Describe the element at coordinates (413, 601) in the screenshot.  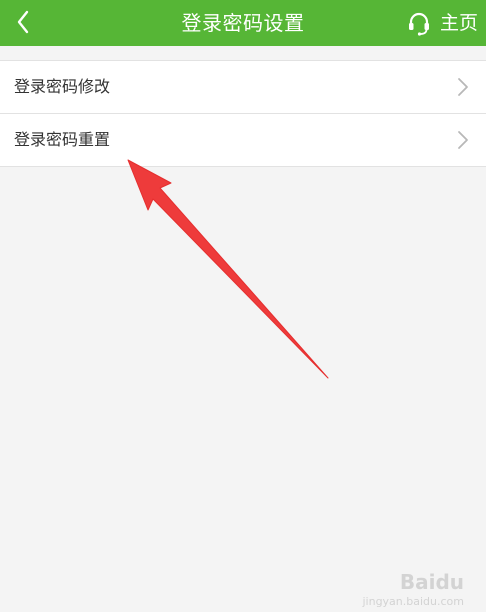
I see `watermark-subtitle: jingyan.baidu.com` at that location.